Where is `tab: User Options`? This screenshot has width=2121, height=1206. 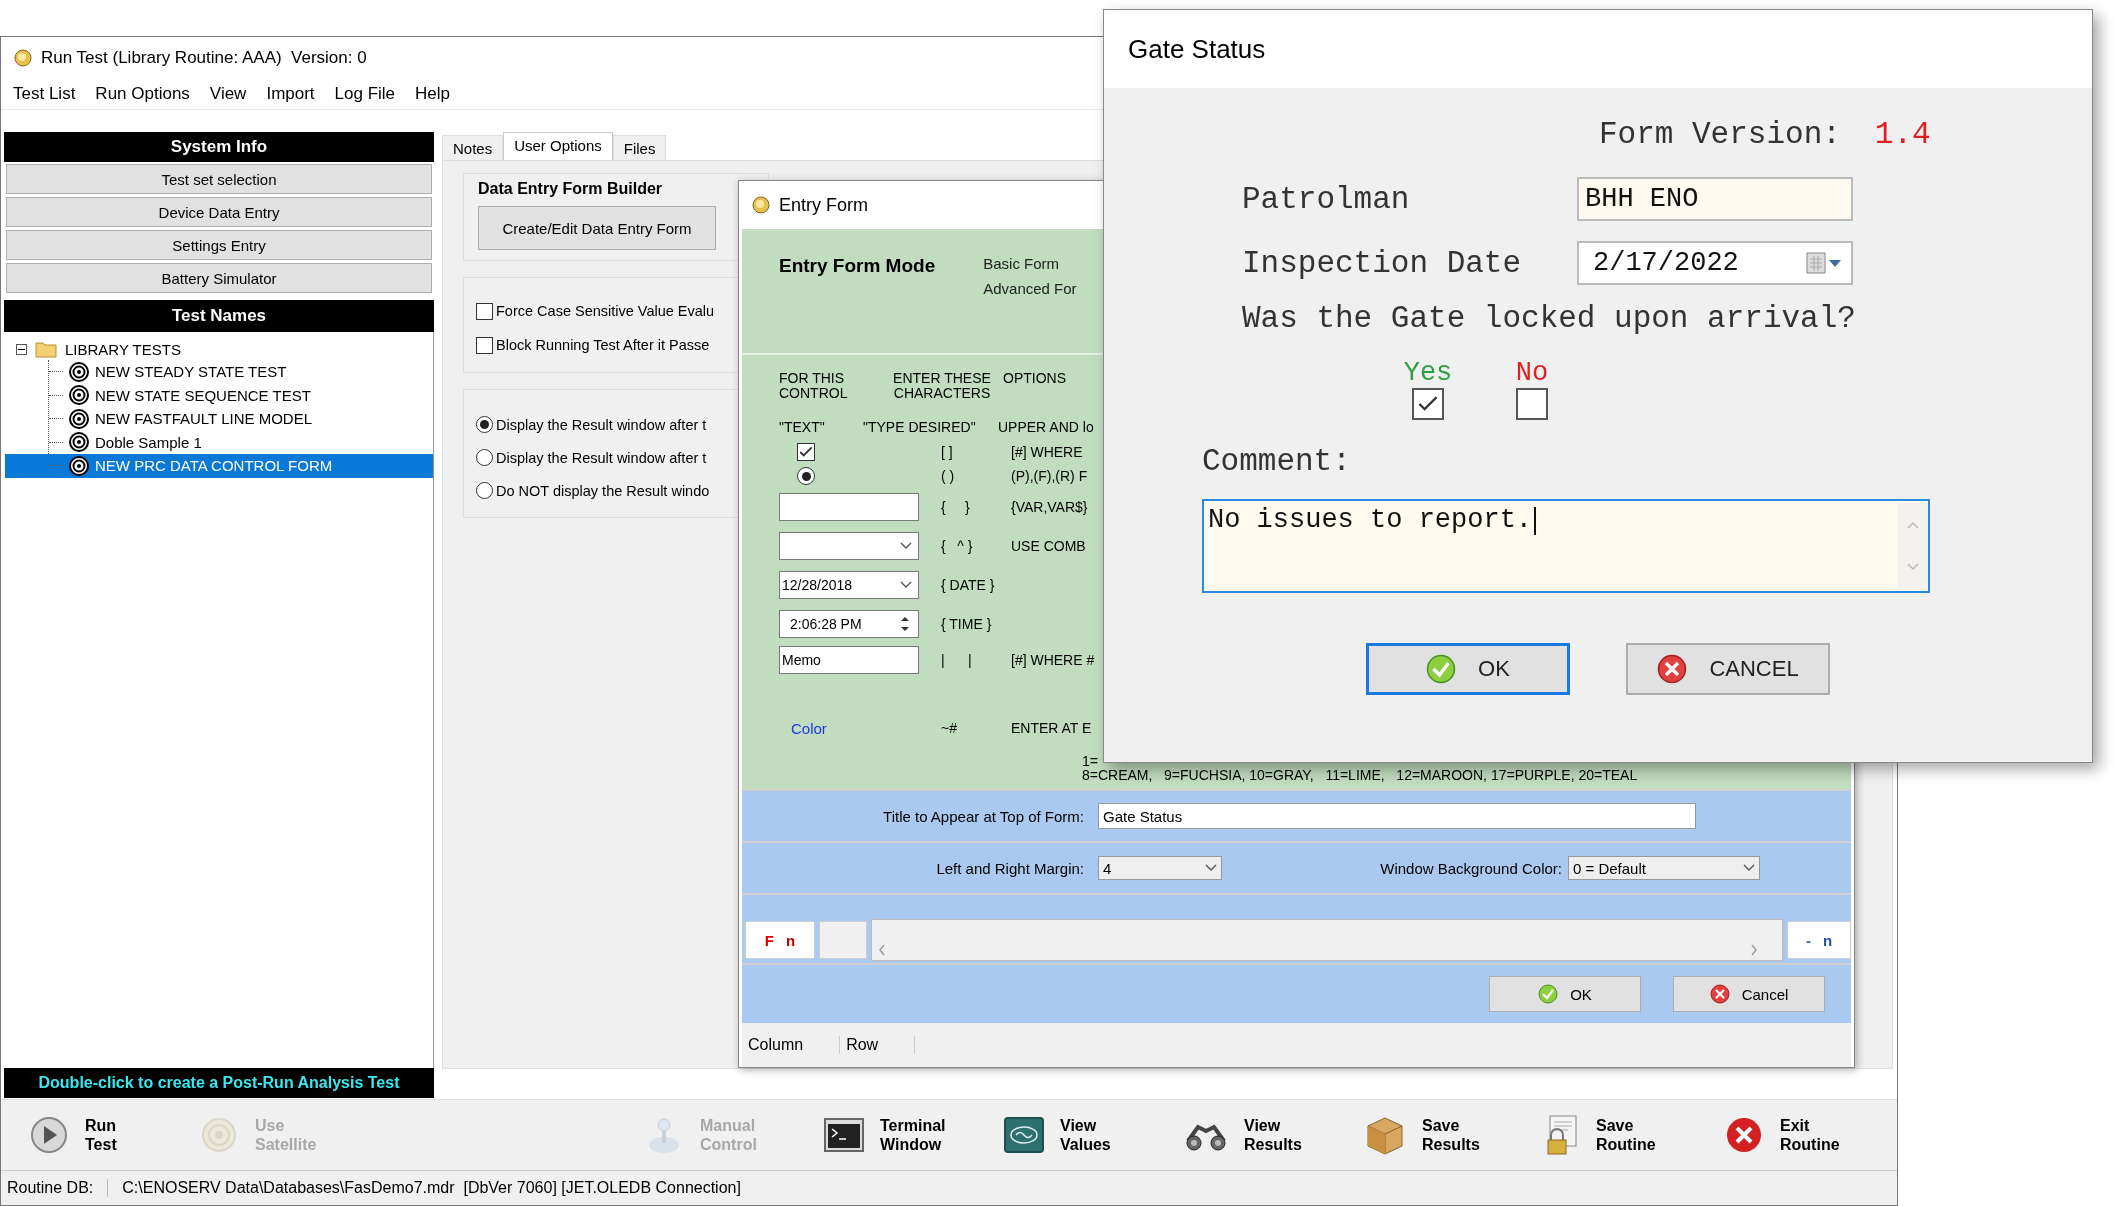
tab: User Options is located at coordinates (558, 146).